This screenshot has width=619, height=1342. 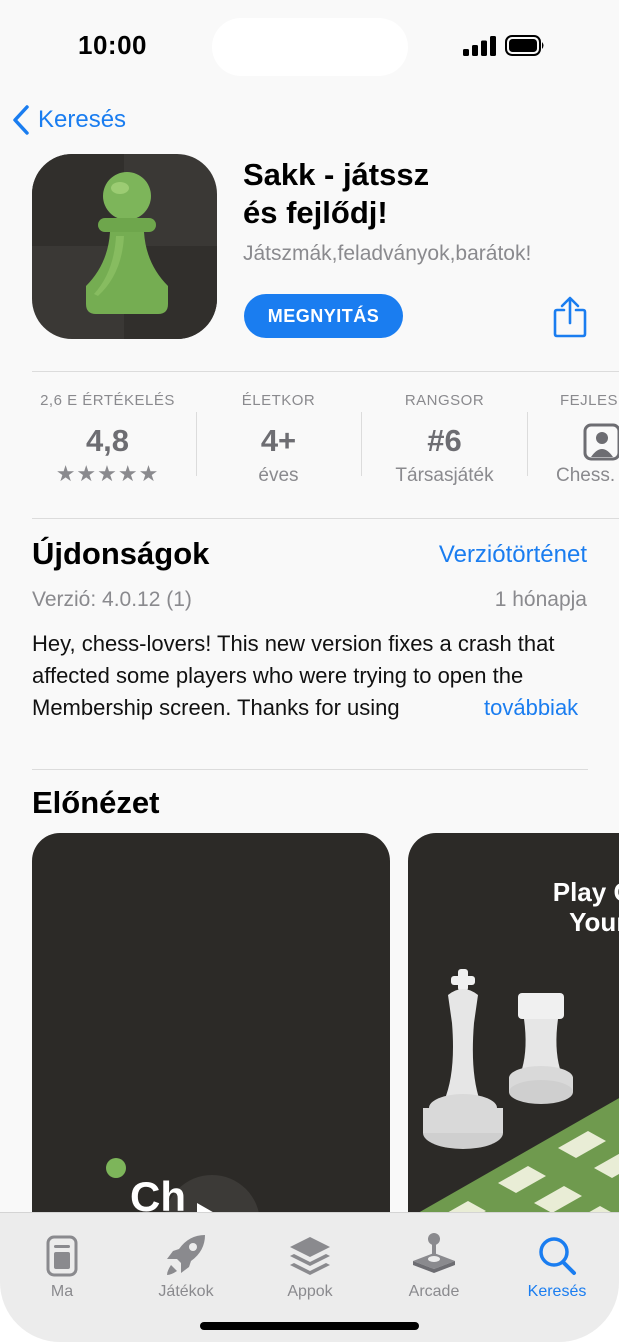 What do you see at coordinates (540, 599) in the screenshot?
I see `release-age: 1 hónapja` at bounding box center [540, 599].